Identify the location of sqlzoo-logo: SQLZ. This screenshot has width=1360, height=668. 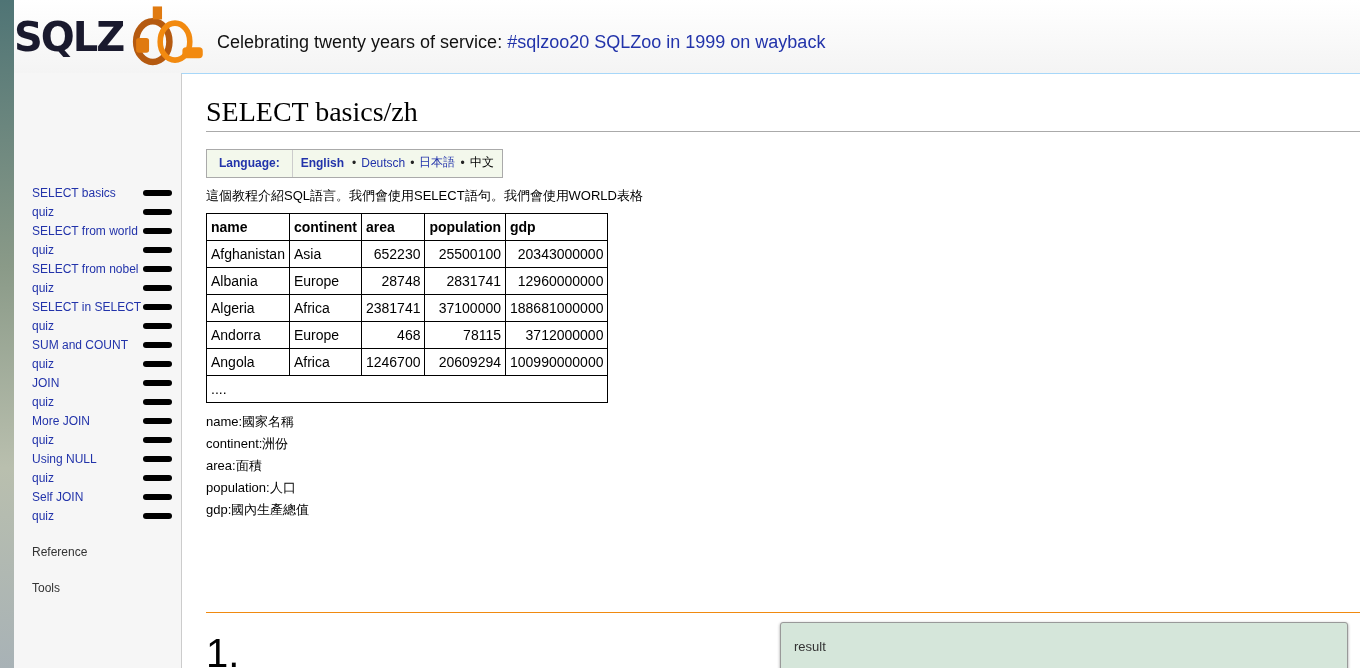
(109, 36).